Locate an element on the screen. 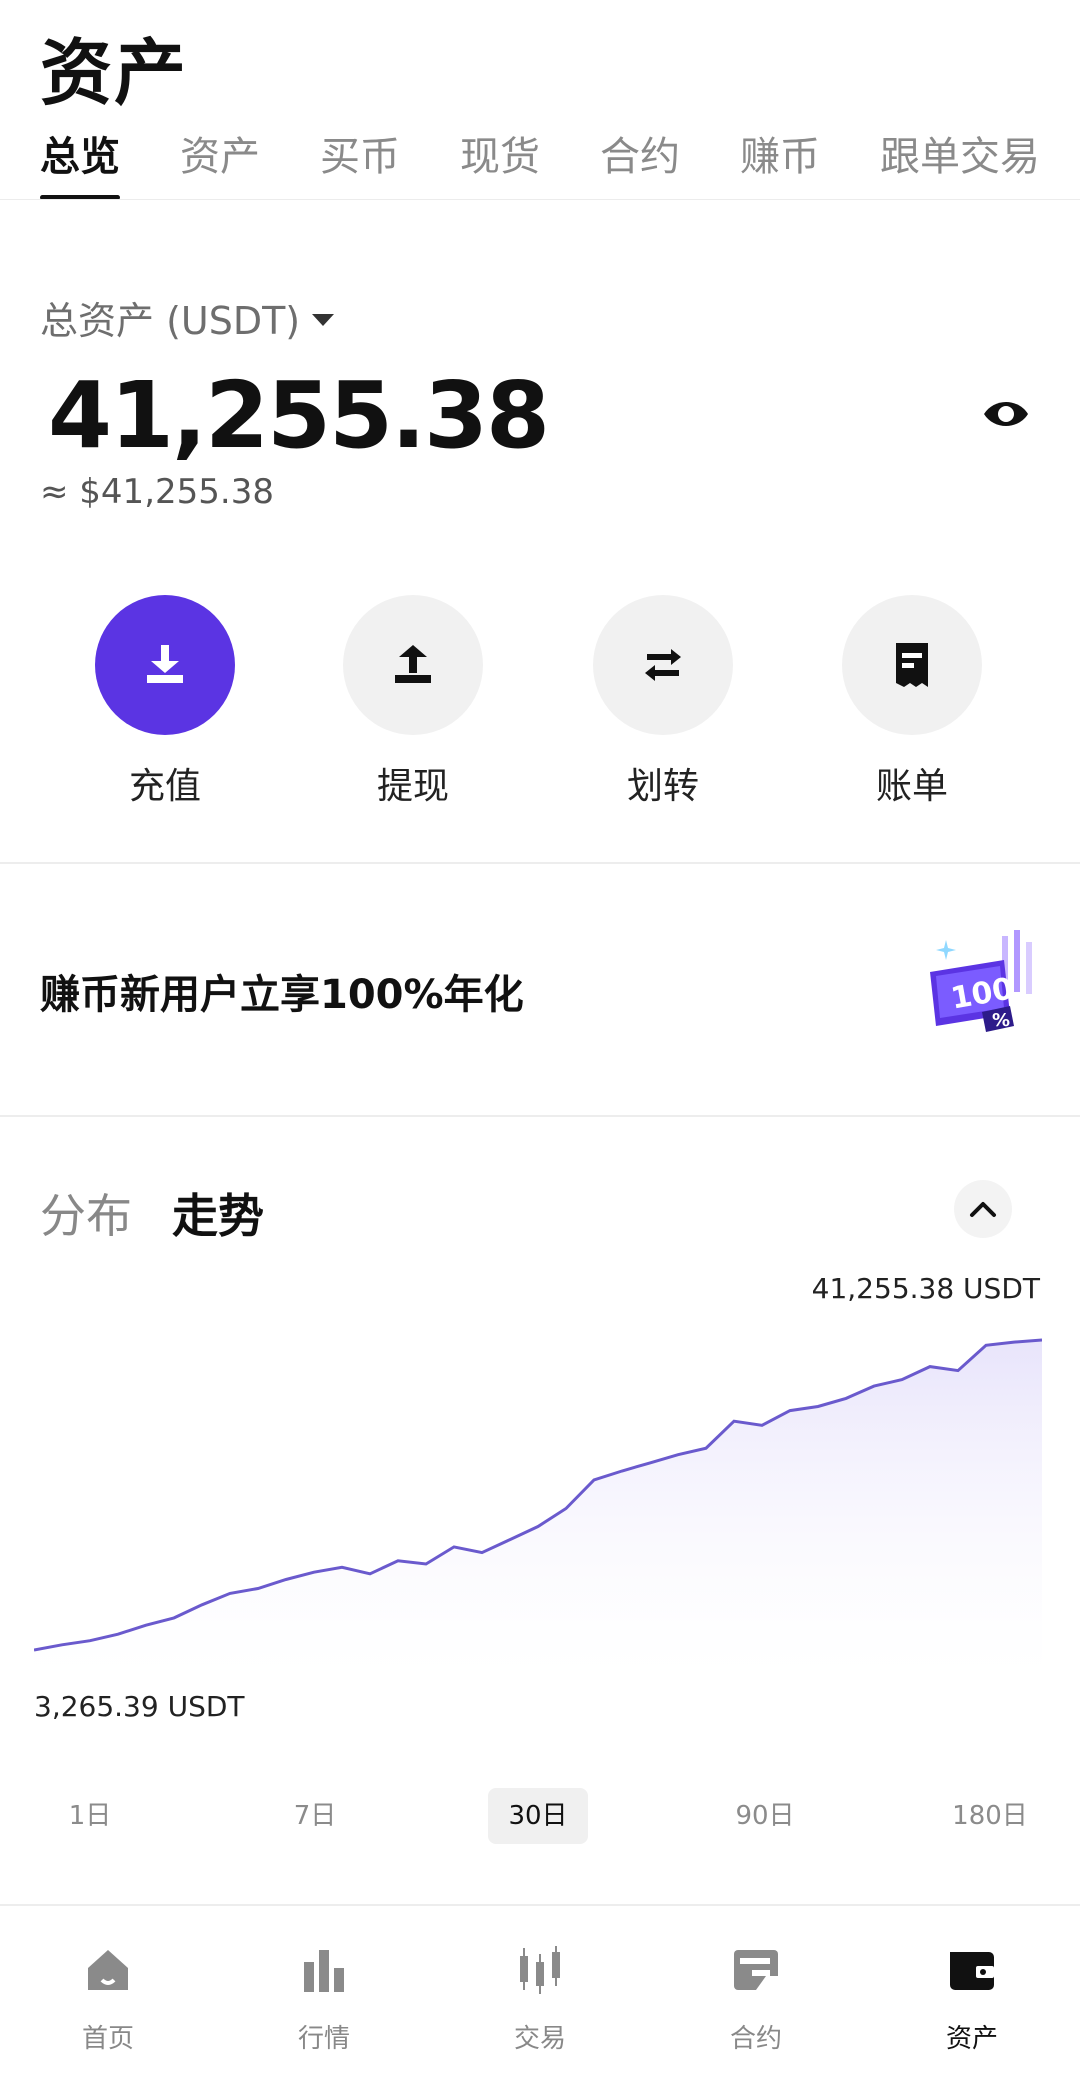 The width and height of the screenshot is (1080, 2099). total-assets-selector: 总资产 (USDT) is located at coordinates (187, 317).